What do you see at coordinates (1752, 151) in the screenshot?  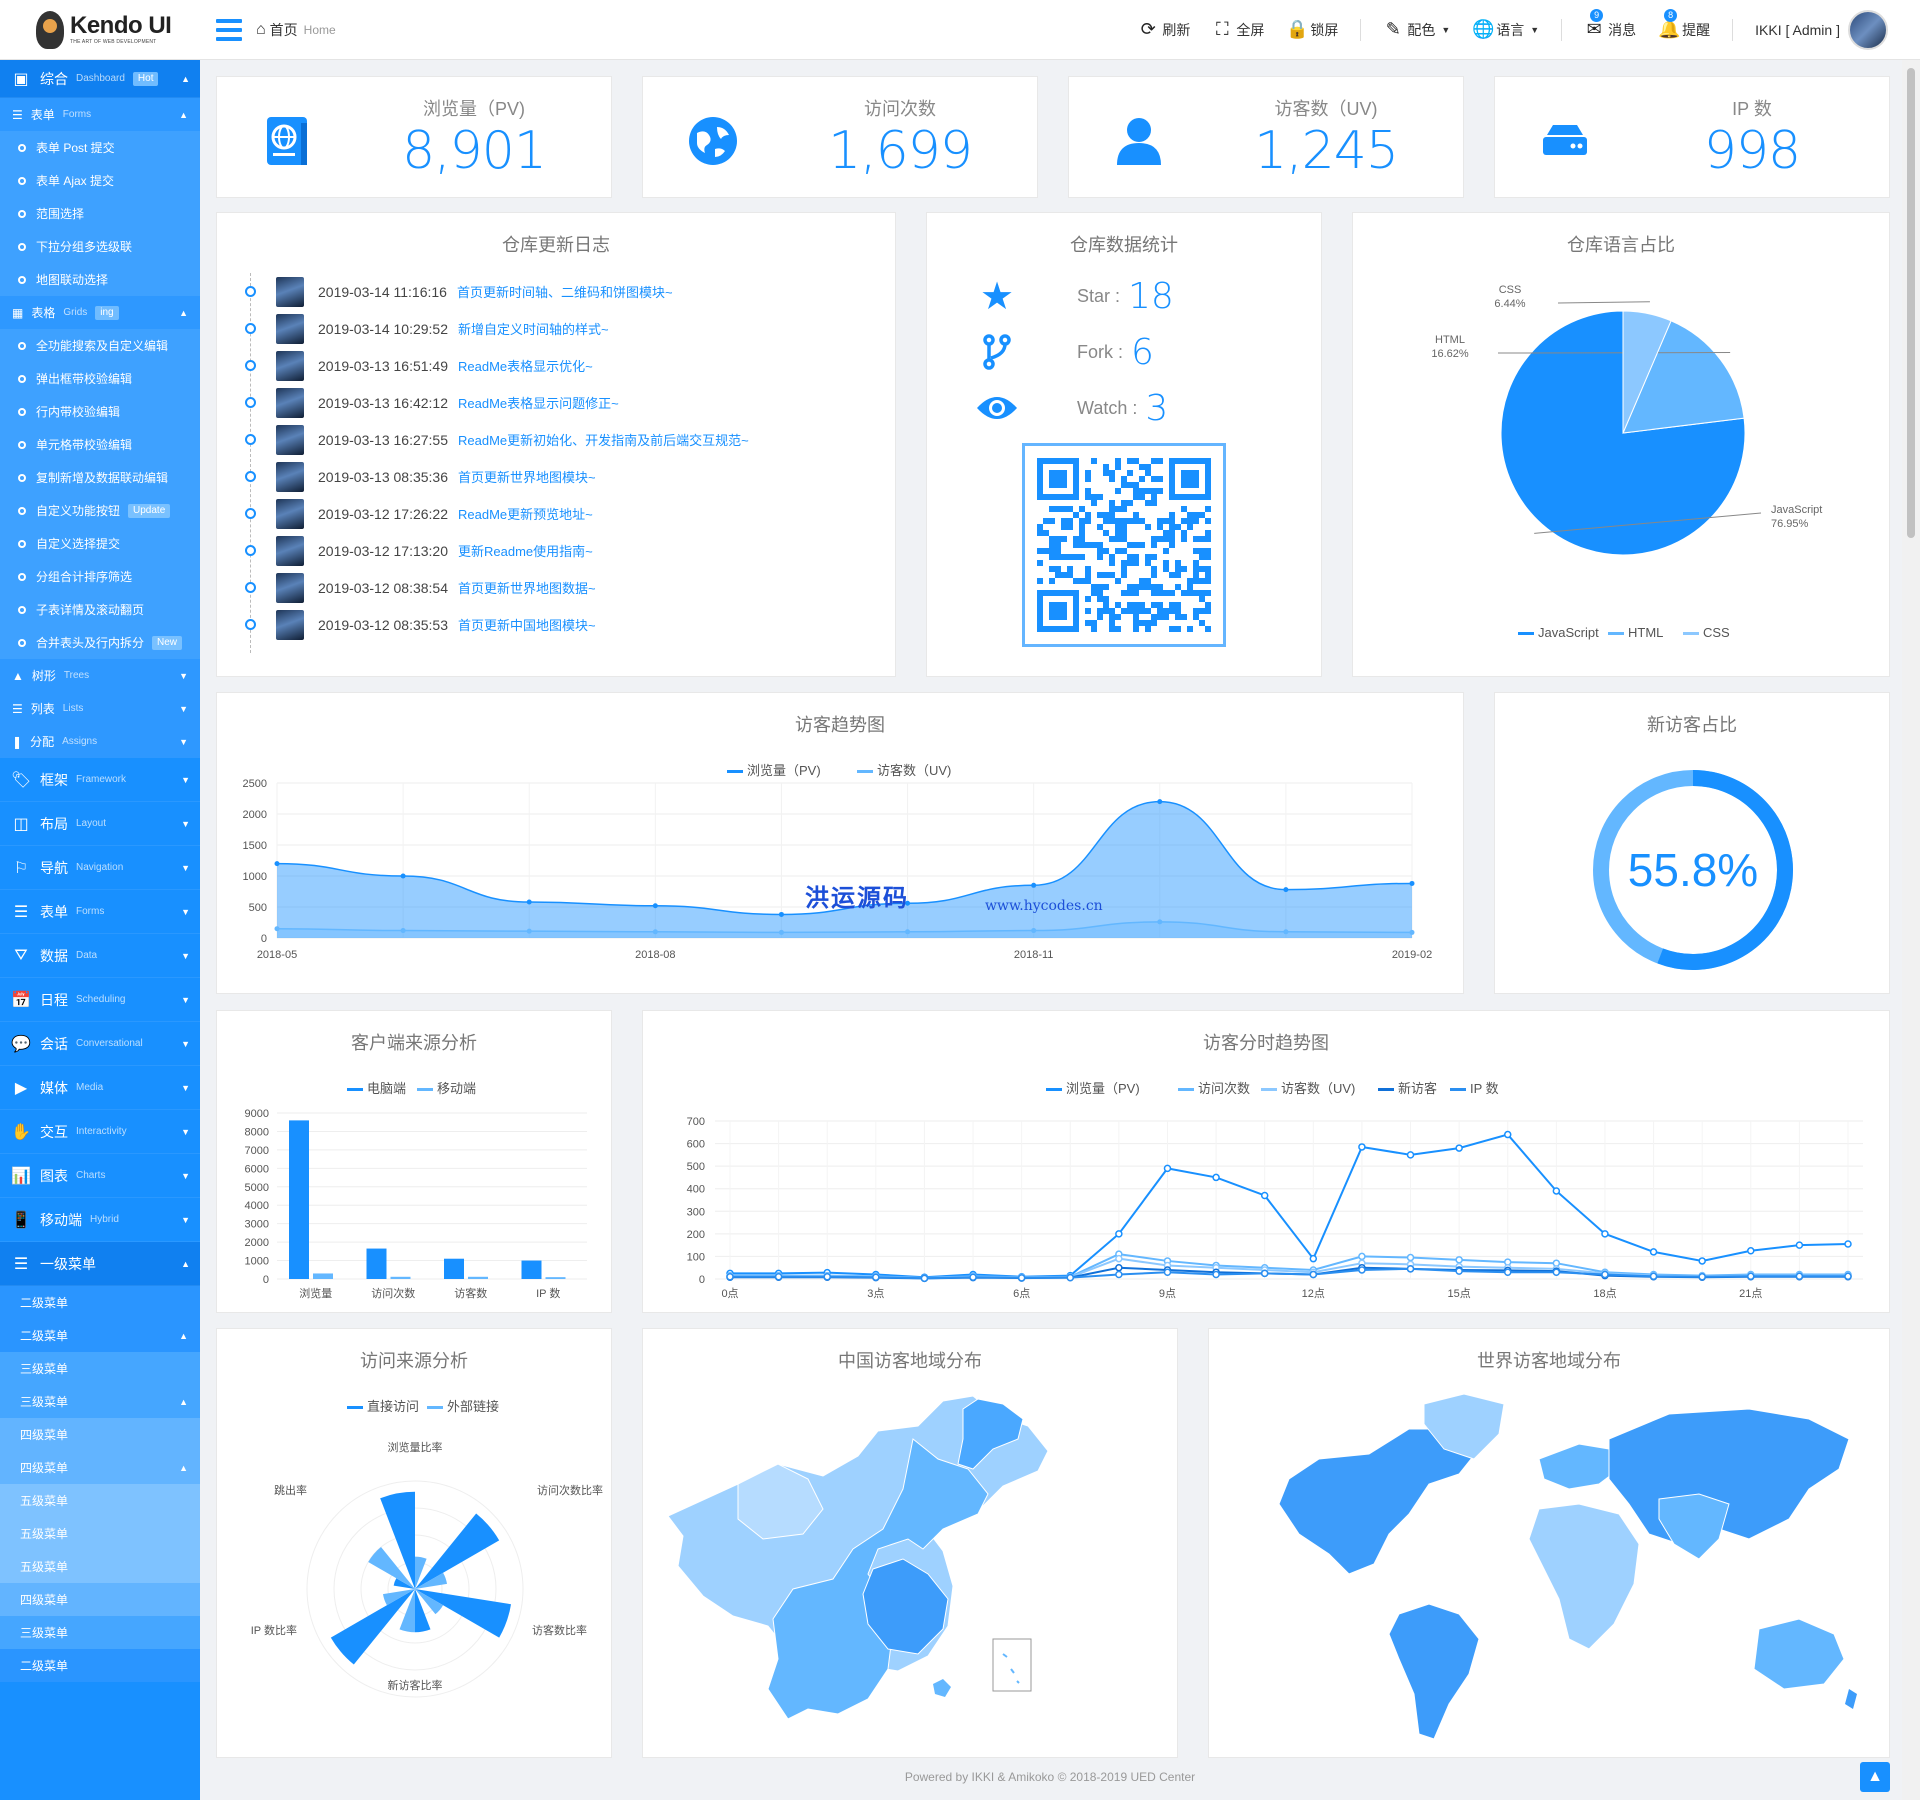 I see `stat-value: 998` at bounding box center [1752, 151].